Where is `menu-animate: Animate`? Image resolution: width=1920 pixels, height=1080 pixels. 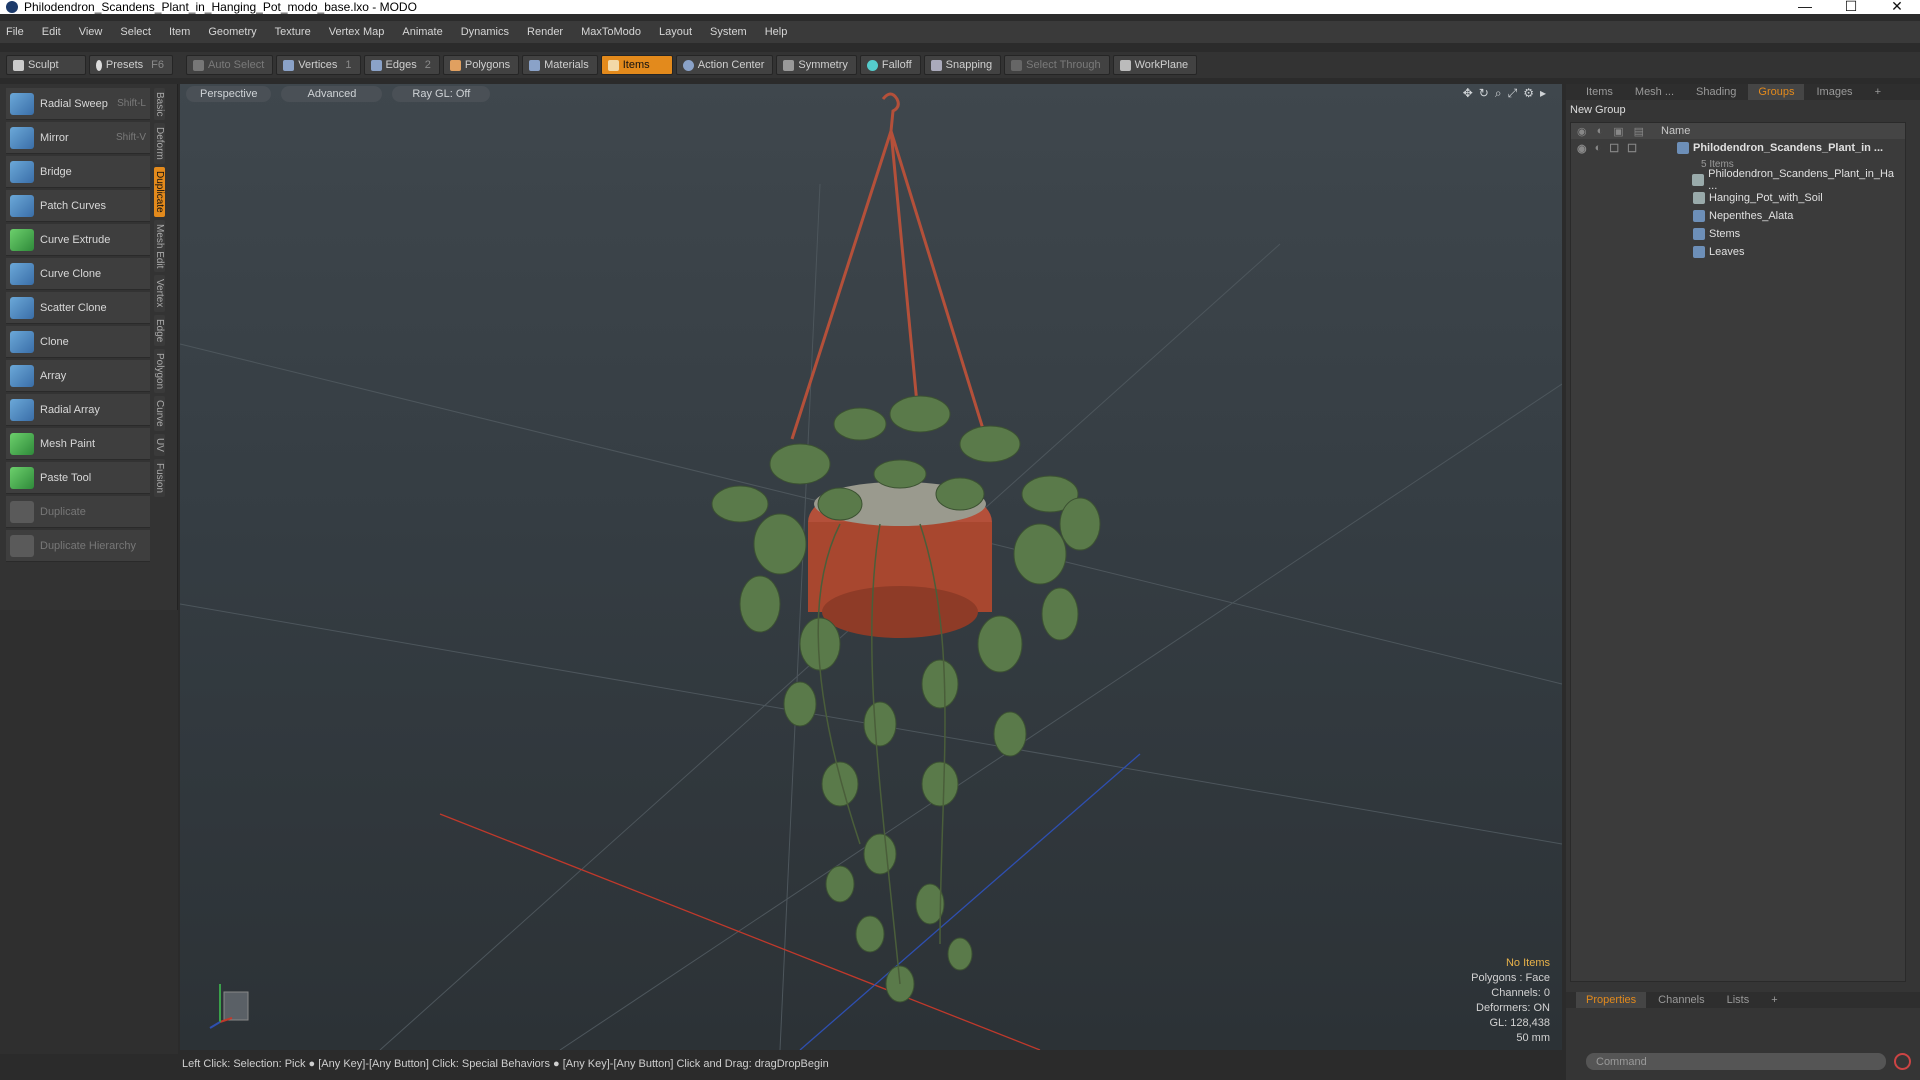
menu-animate: Animate is located at coordinates (422, 32).